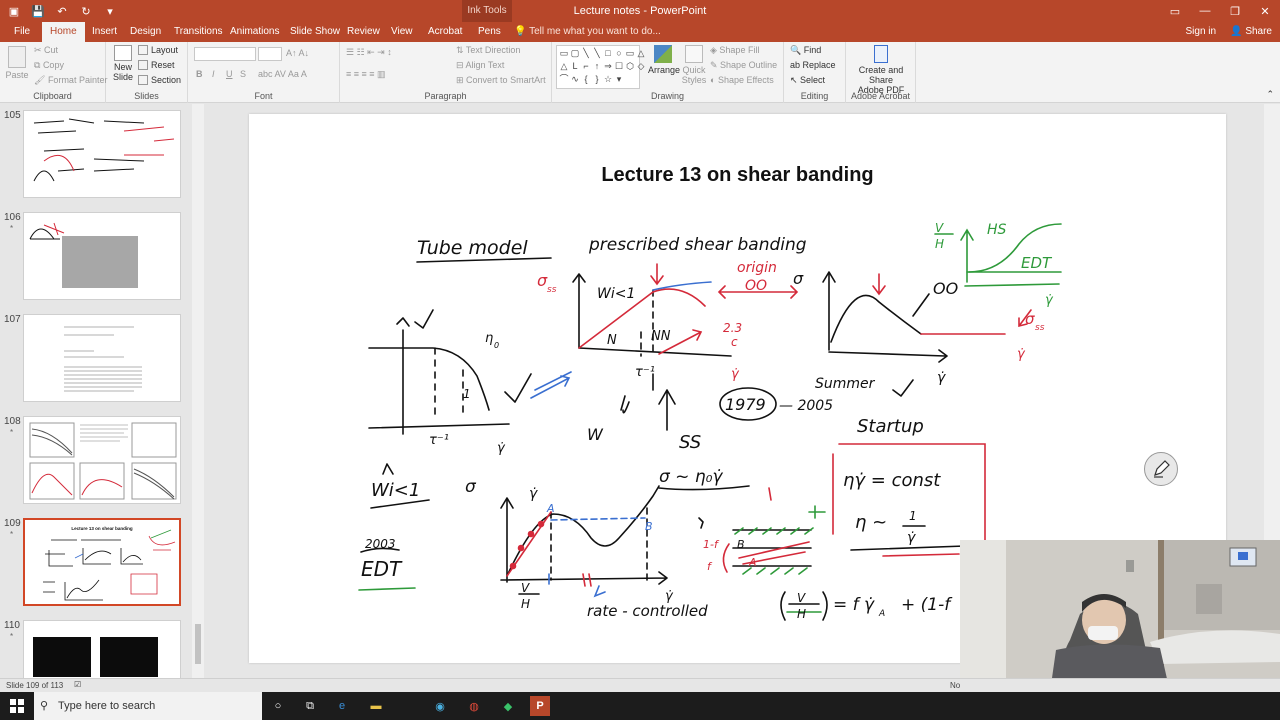 This screenshot has height=720, width=1280. What do you see at coordinates (158, 50) in the screenshot?
I see `layout-button: Layout` at bounding box center [158, 50].